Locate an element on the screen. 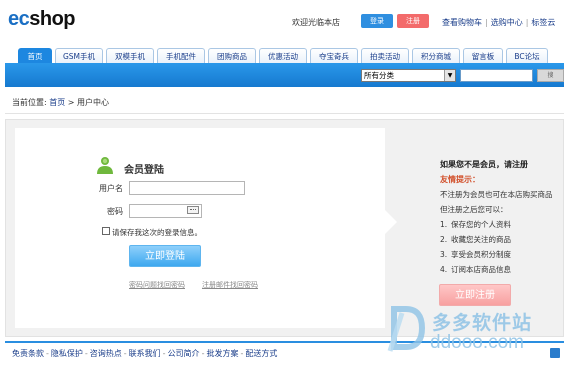 The image size is (564, 375). search-input is located at coordinates (496, 75).